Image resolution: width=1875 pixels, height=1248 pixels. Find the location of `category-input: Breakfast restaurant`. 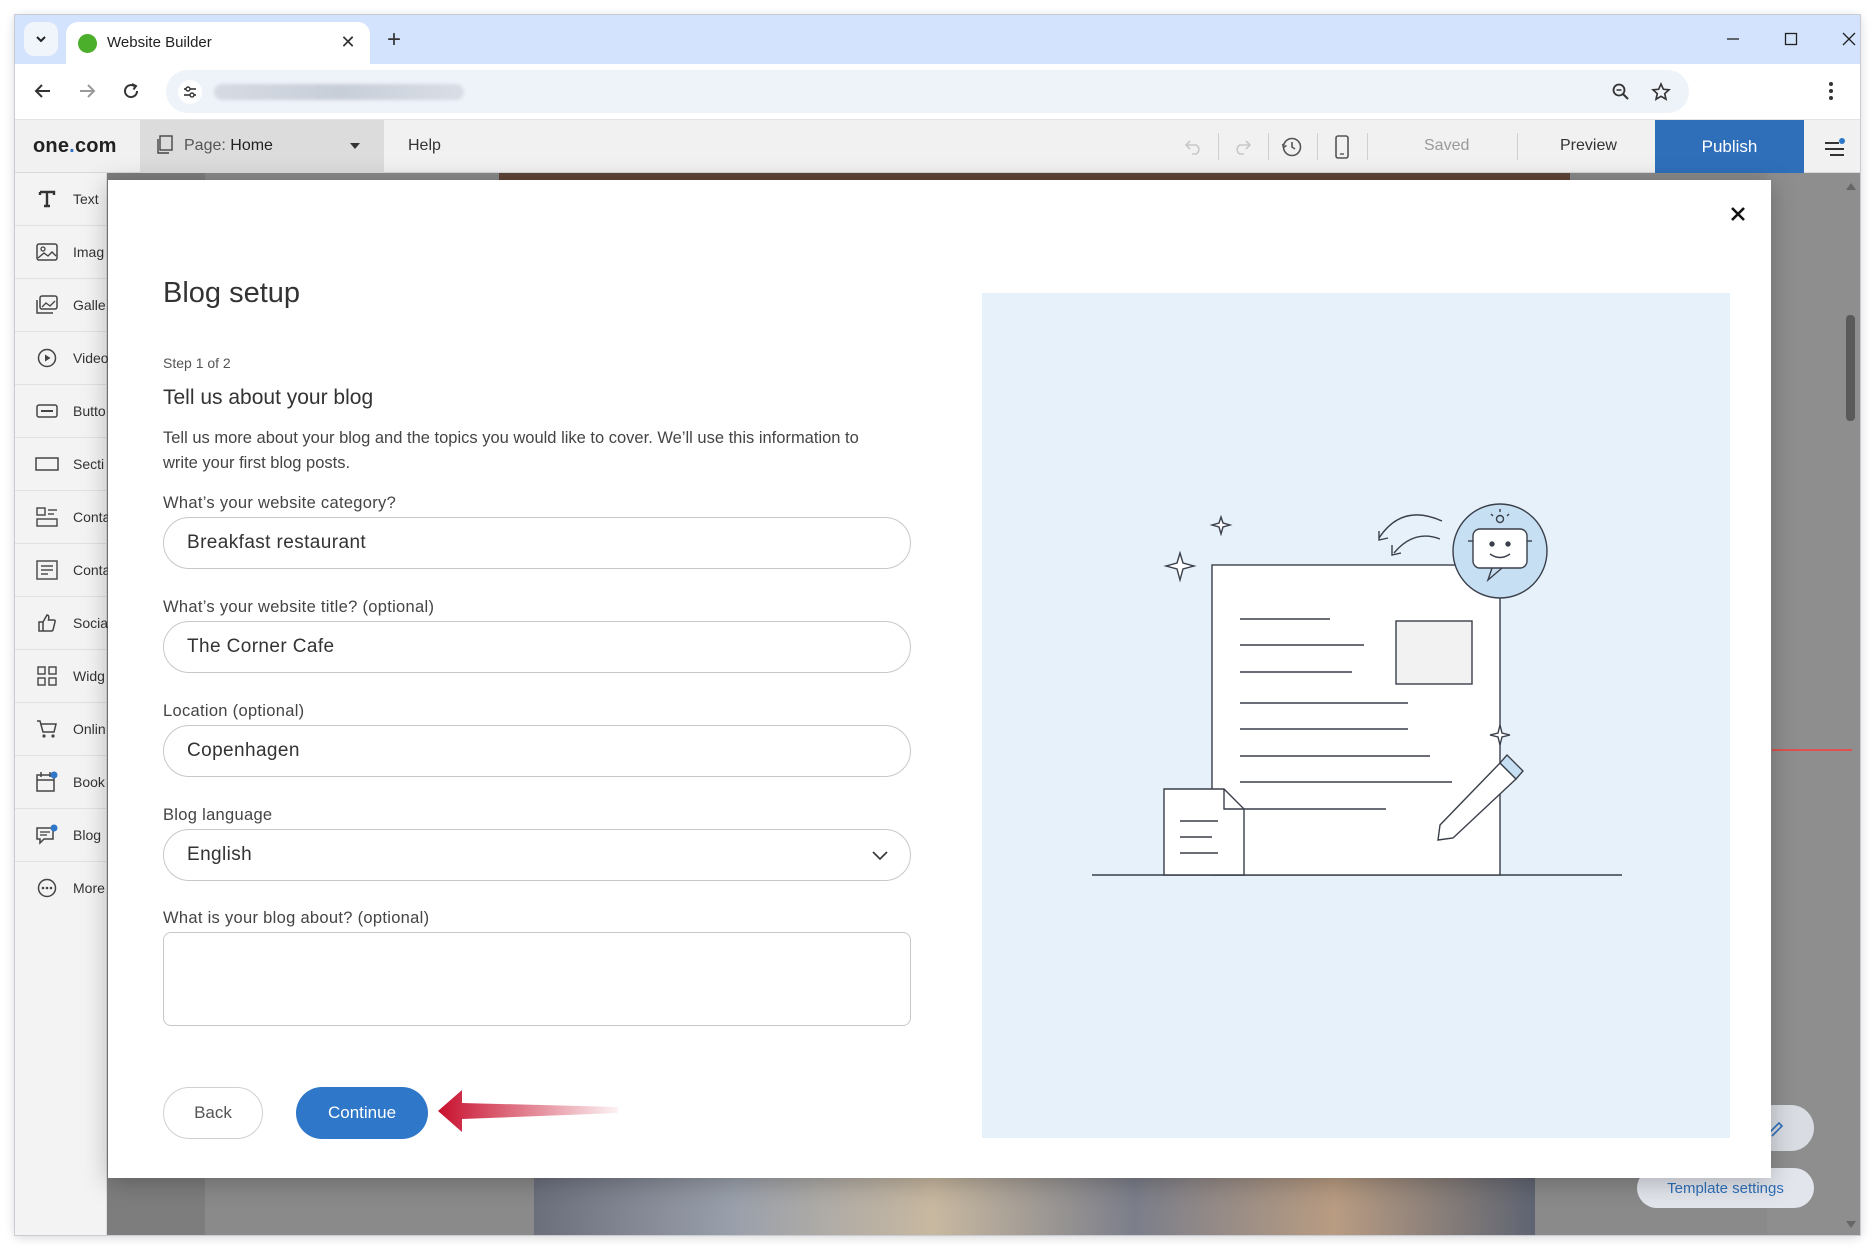

category-input: Breakfast restaurant is located at coordinates (537, 543).